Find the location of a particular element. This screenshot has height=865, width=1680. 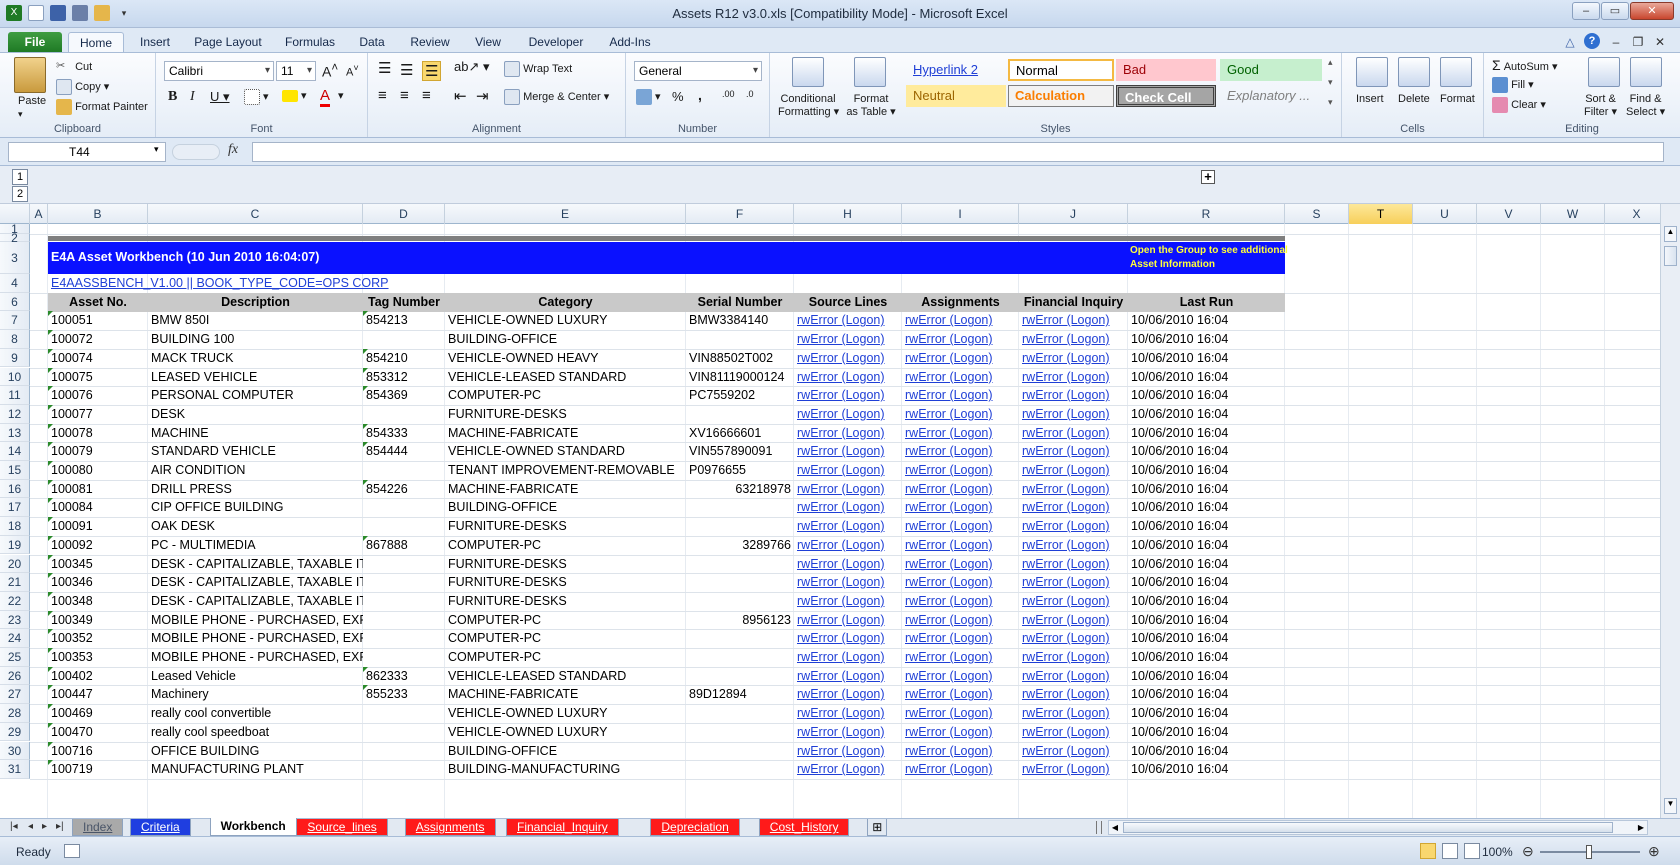

zoom-in-icon: ⊕ is located at coordinates (1654, 851).